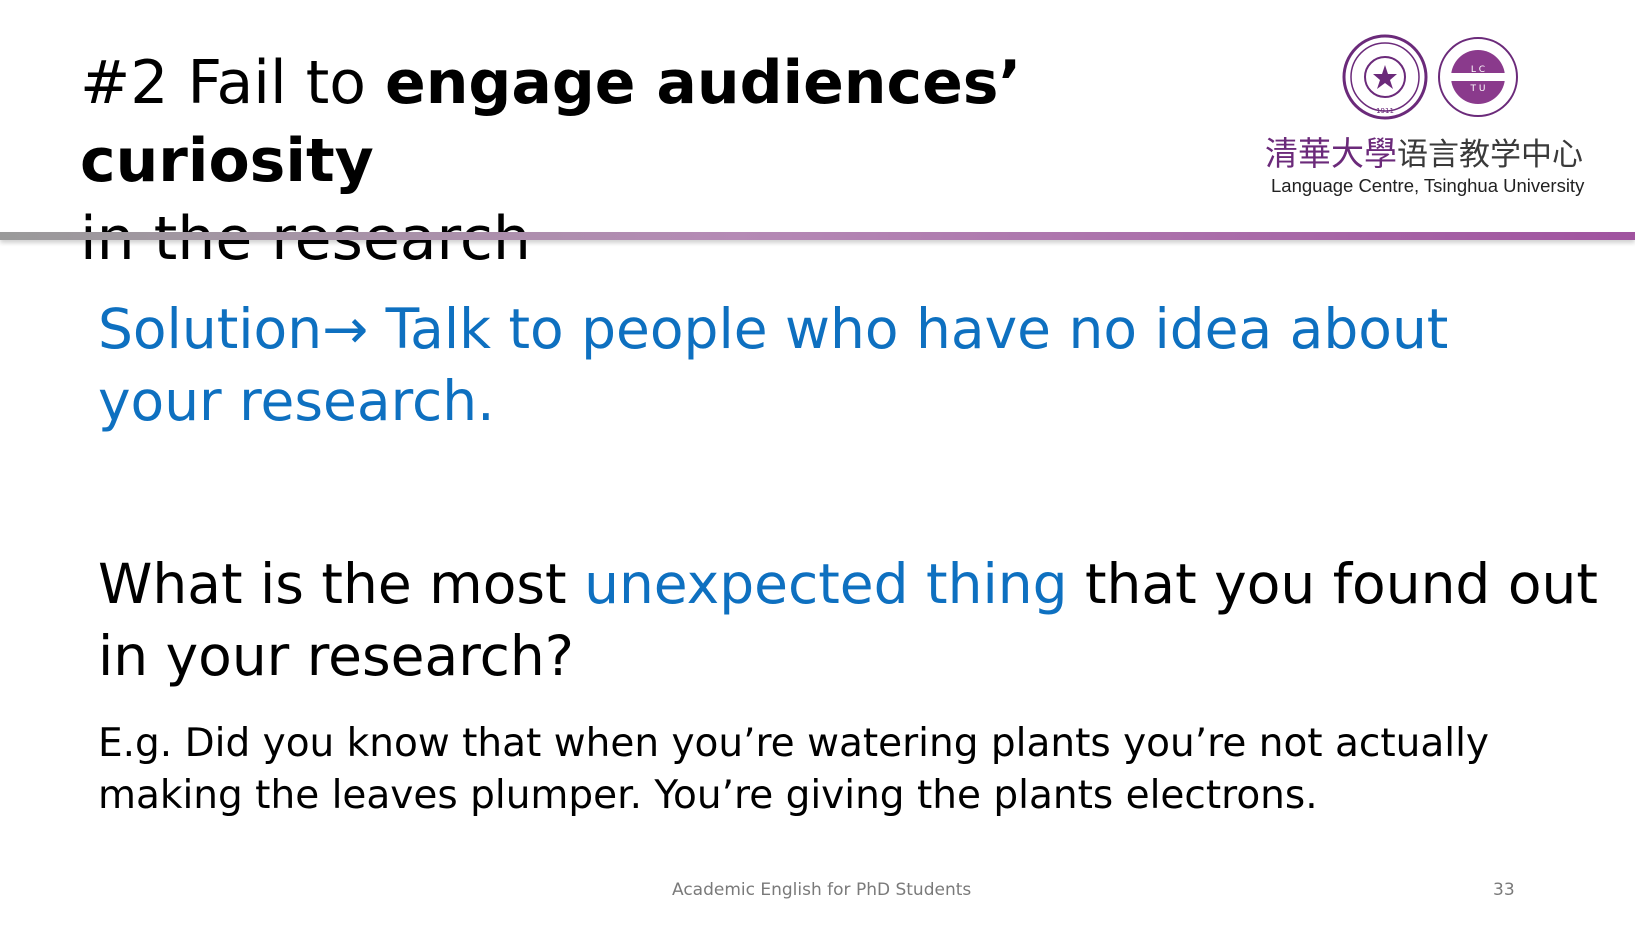 This screenshot has height=928, width=1635. Describe the element at coordinates (1478, 77) in the screenshot. I see `language-centre-seal-icon: L C T U` at that location.